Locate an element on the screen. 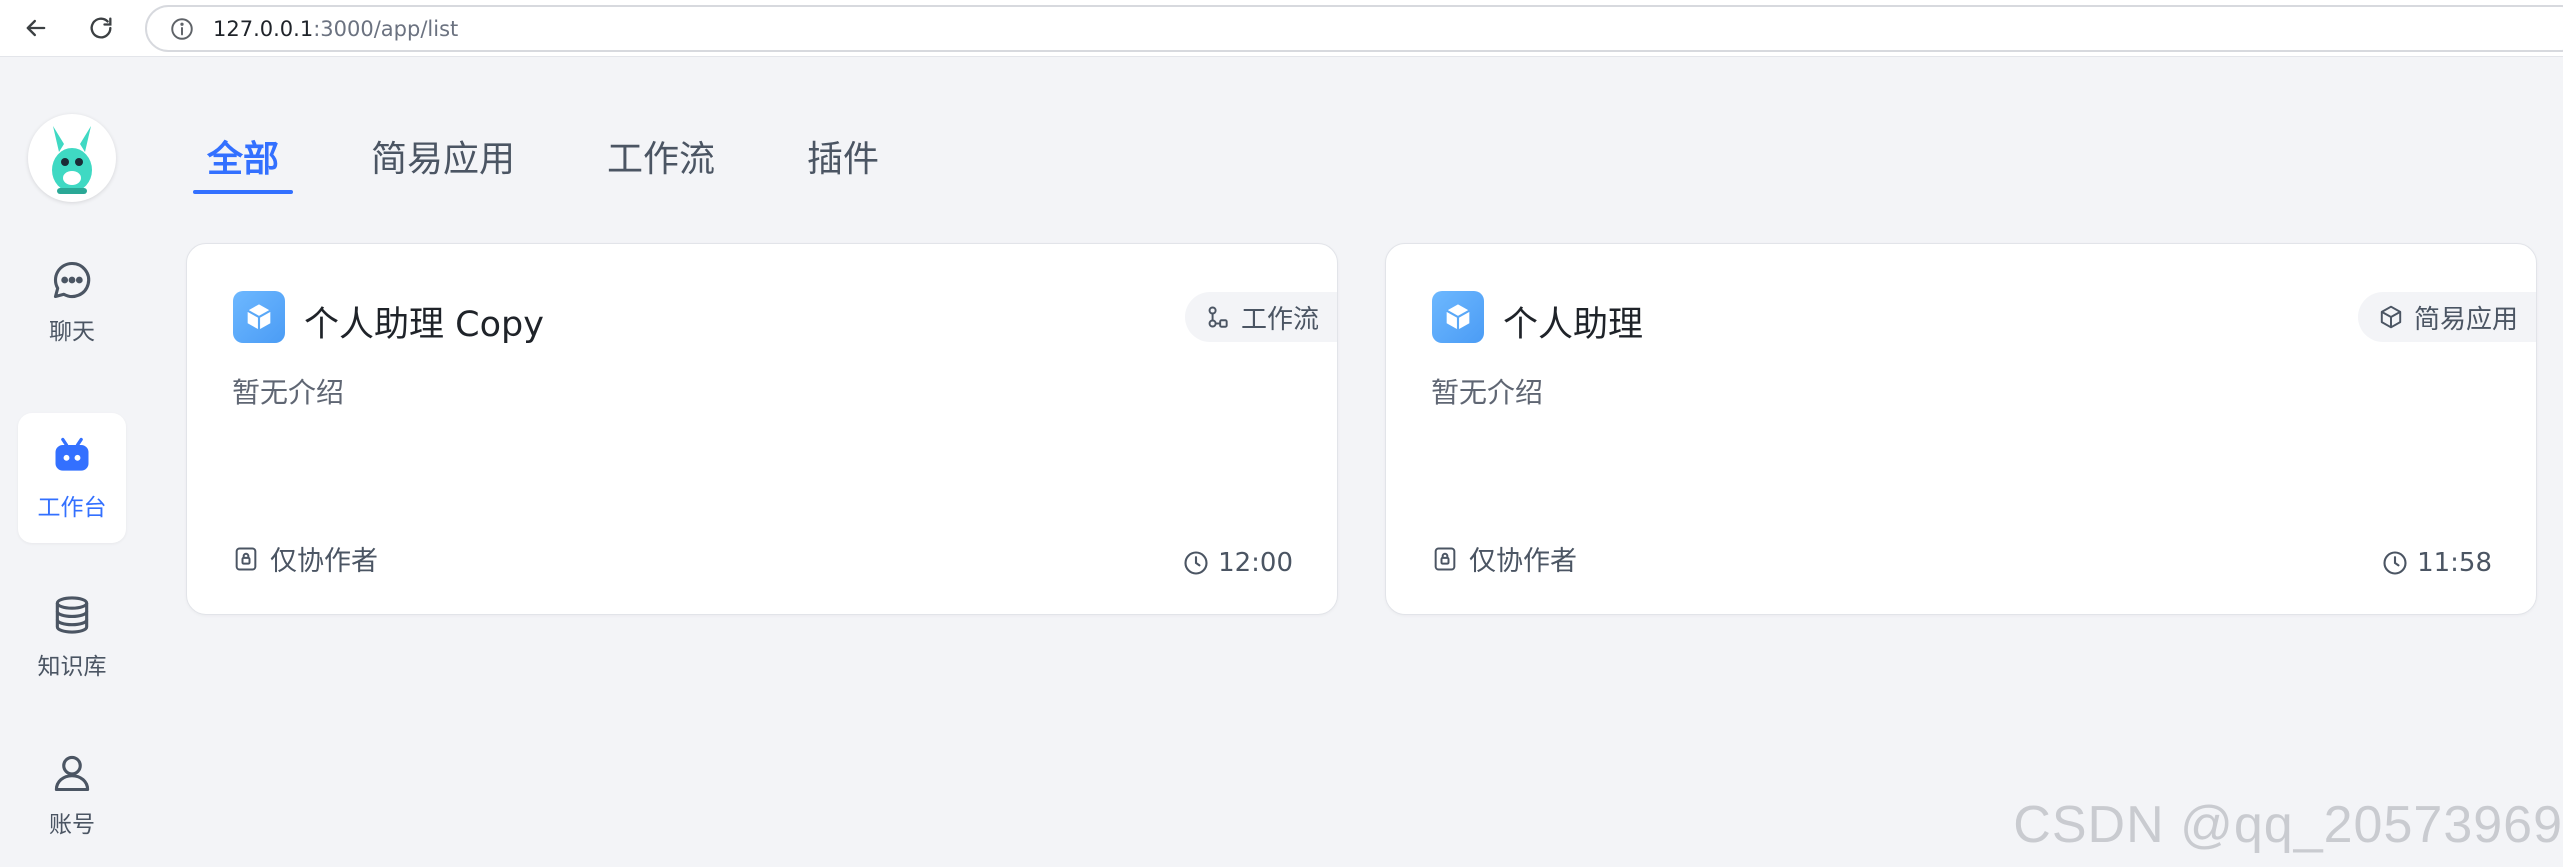 This screenshot has width=2563, height=867. arrow-left-icon is located at coordinates (36, 28).